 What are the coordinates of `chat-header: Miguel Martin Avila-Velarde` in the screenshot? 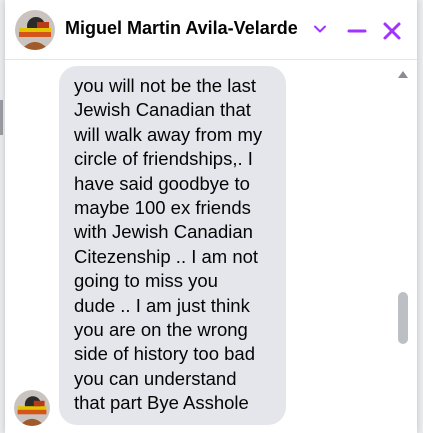 It's located at (211, 30).